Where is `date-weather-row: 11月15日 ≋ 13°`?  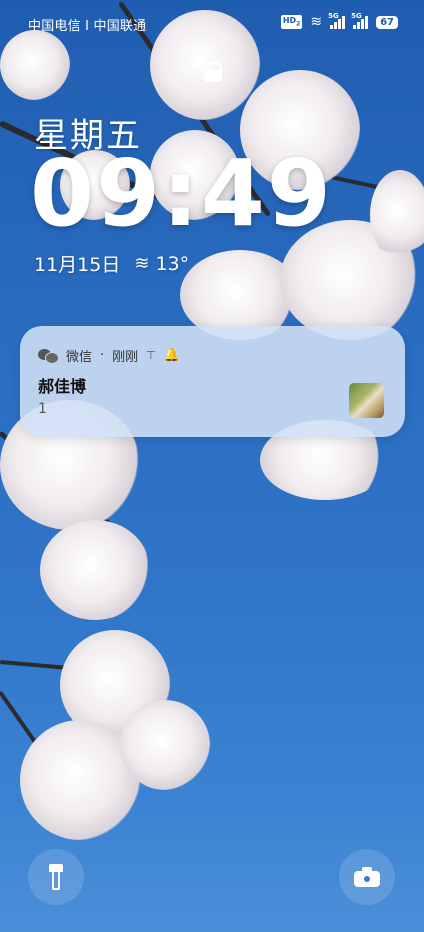
date-weather-row: 11月15日 ≋ 13° is located at coordinates (111, 263).